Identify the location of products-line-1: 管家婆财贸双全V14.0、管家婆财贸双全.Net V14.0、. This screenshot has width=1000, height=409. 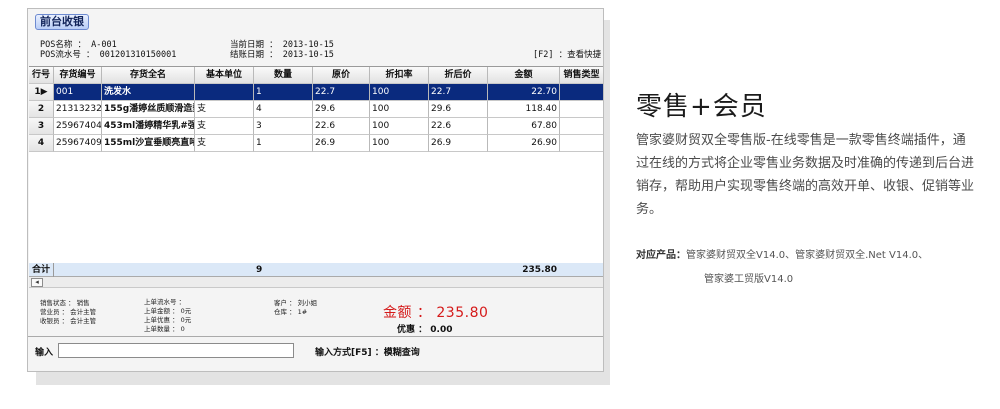
(807, 255).